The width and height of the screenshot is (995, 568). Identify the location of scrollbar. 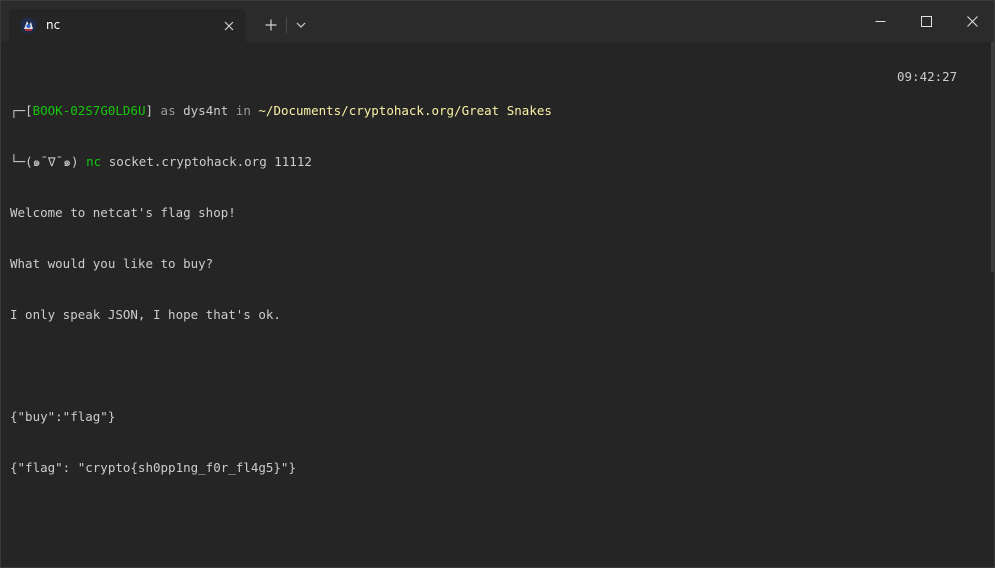
(992, 157).